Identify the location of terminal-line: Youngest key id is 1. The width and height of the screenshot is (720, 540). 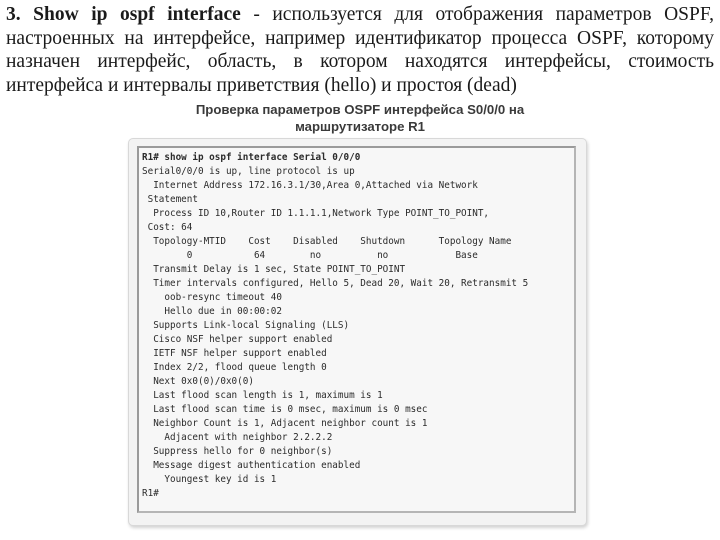
(209, 479).